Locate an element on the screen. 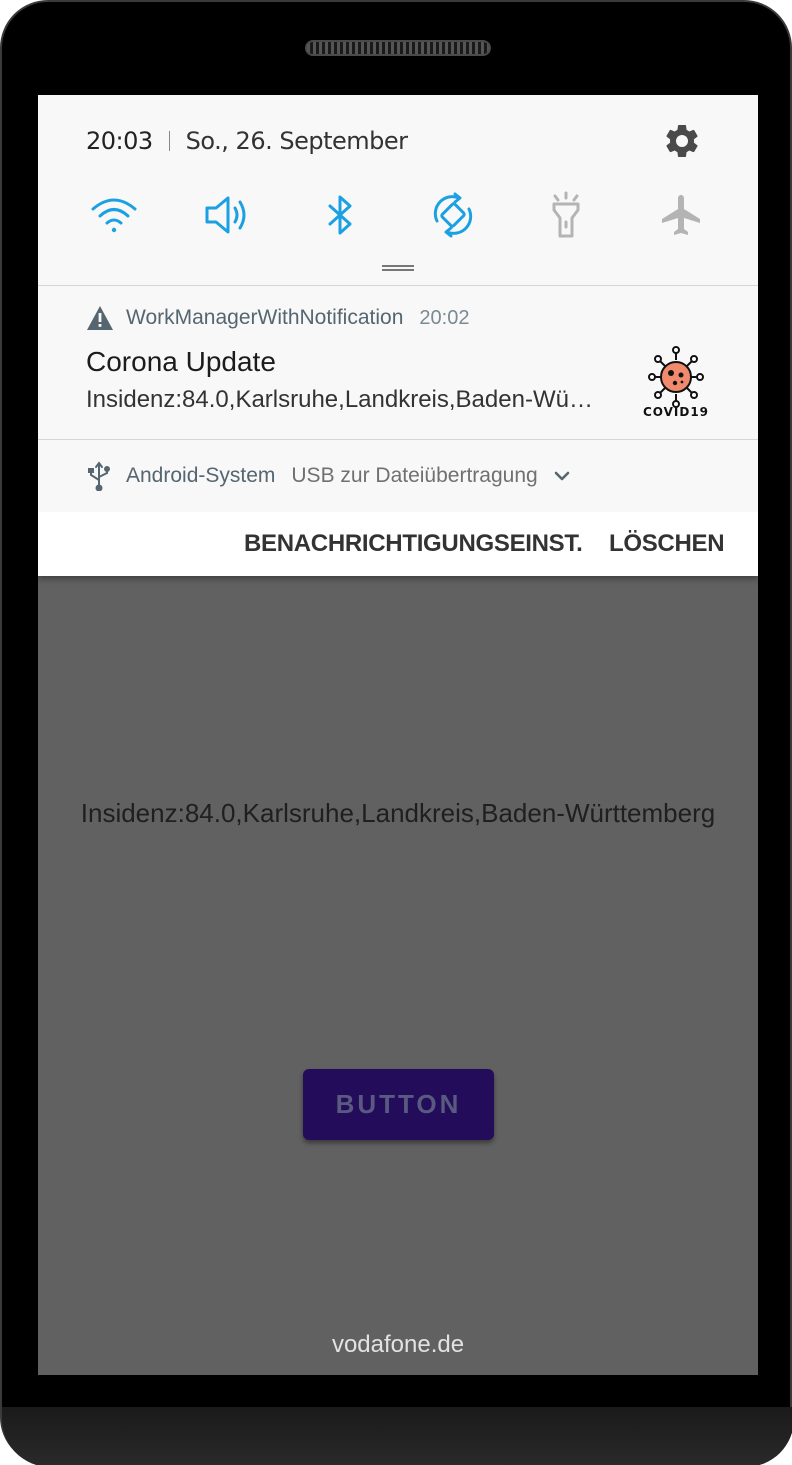 This screenshot has width=792, height=1465. notification-header: WorkManagerWithNotification 20:02 is located at coordinates (277, 318).